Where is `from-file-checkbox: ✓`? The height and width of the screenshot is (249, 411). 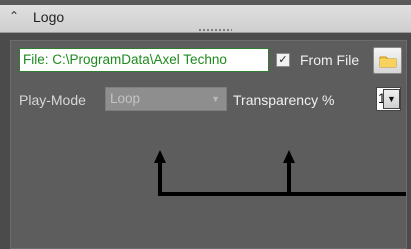
from-file-checkbox: ✓ is located at coordinates (283, 60).